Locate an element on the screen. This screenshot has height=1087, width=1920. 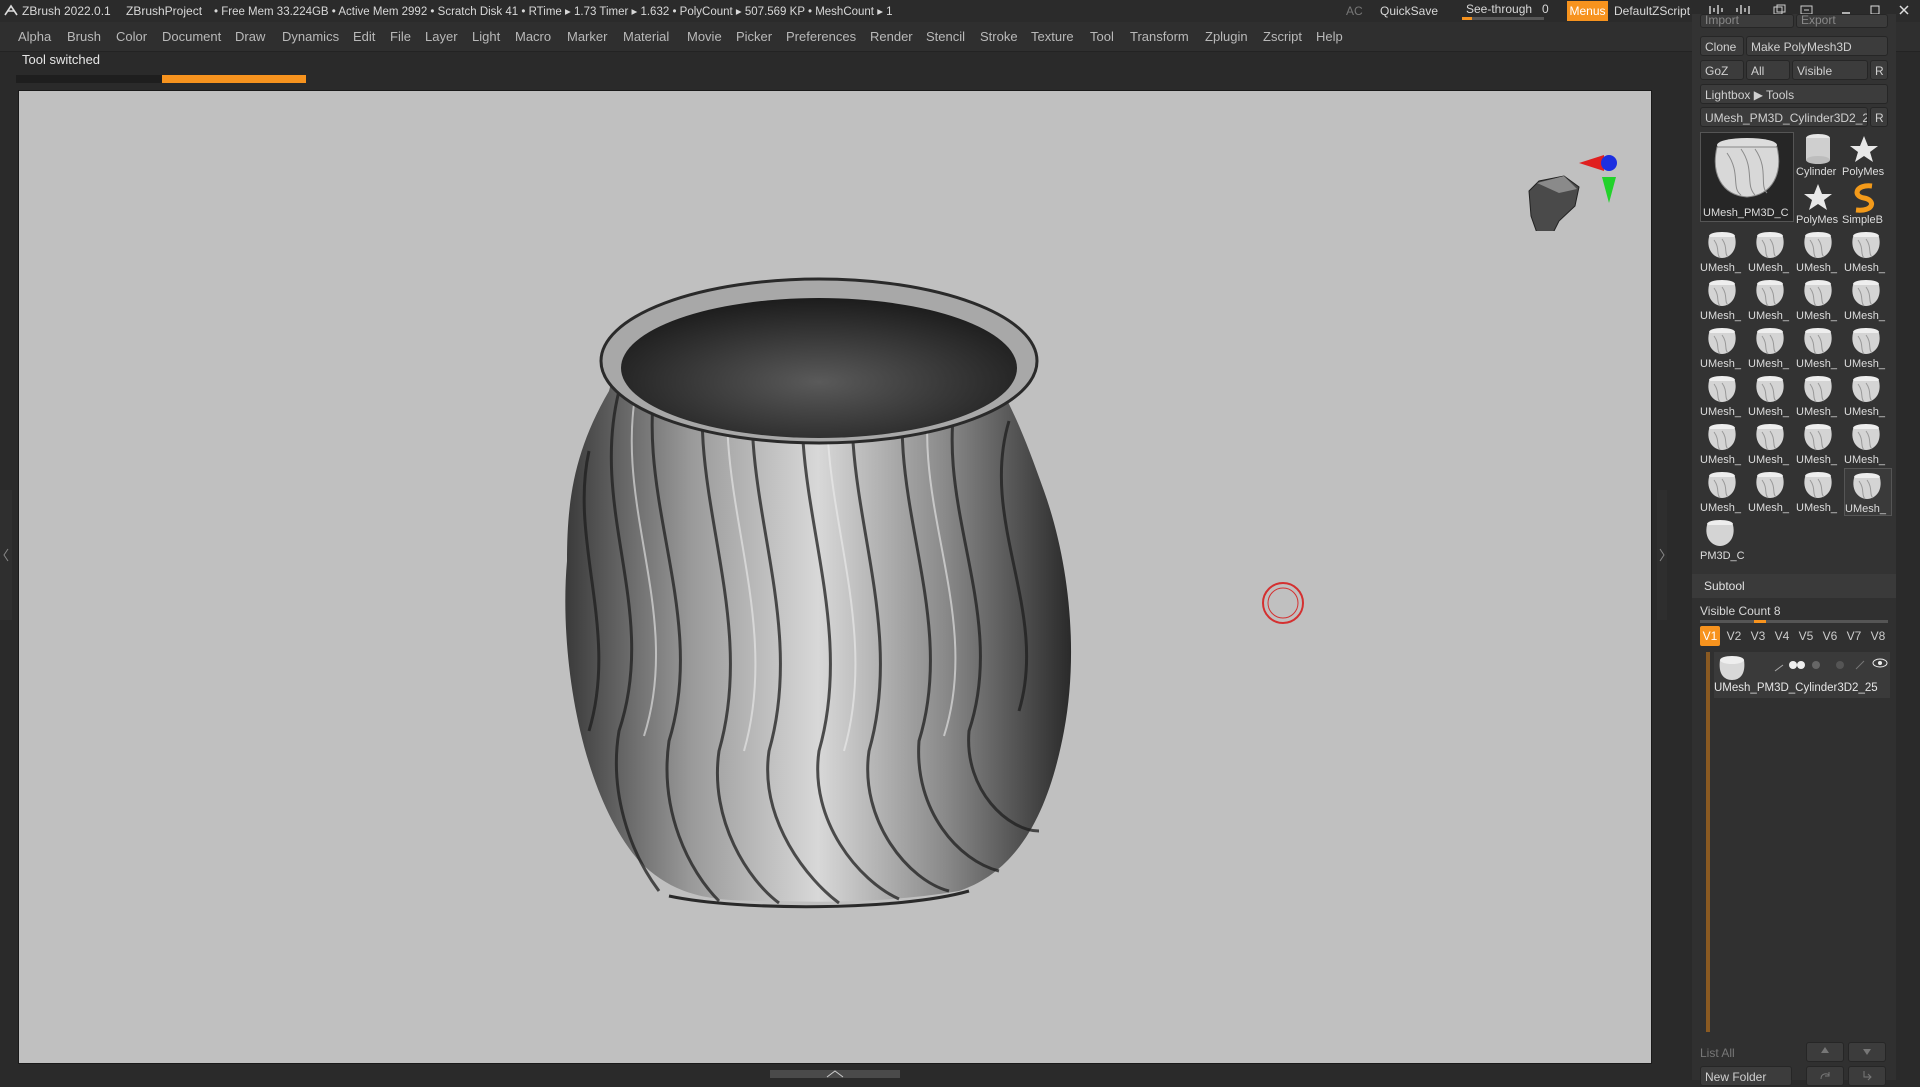
menu-brush: Brush is located at coordinates (84, 36).